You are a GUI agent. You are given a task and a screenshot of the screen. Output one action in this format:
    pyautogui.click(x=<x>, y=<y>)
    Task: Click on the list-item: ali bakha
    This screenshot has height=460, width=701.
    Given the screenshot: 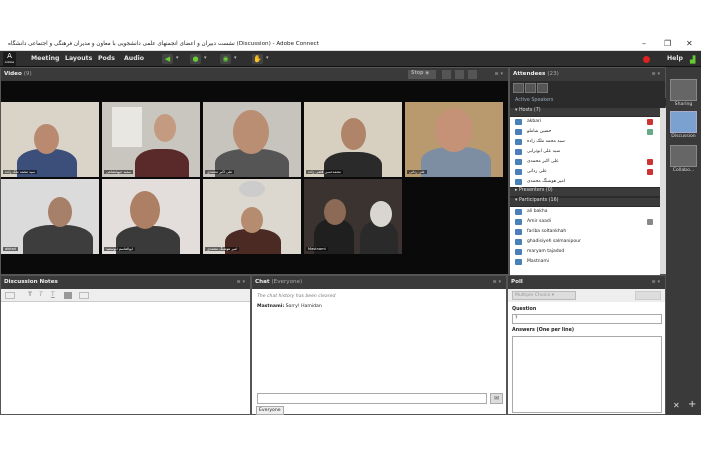 What is the action you would take?
    pyautogui.click(x=585, y=212)
    